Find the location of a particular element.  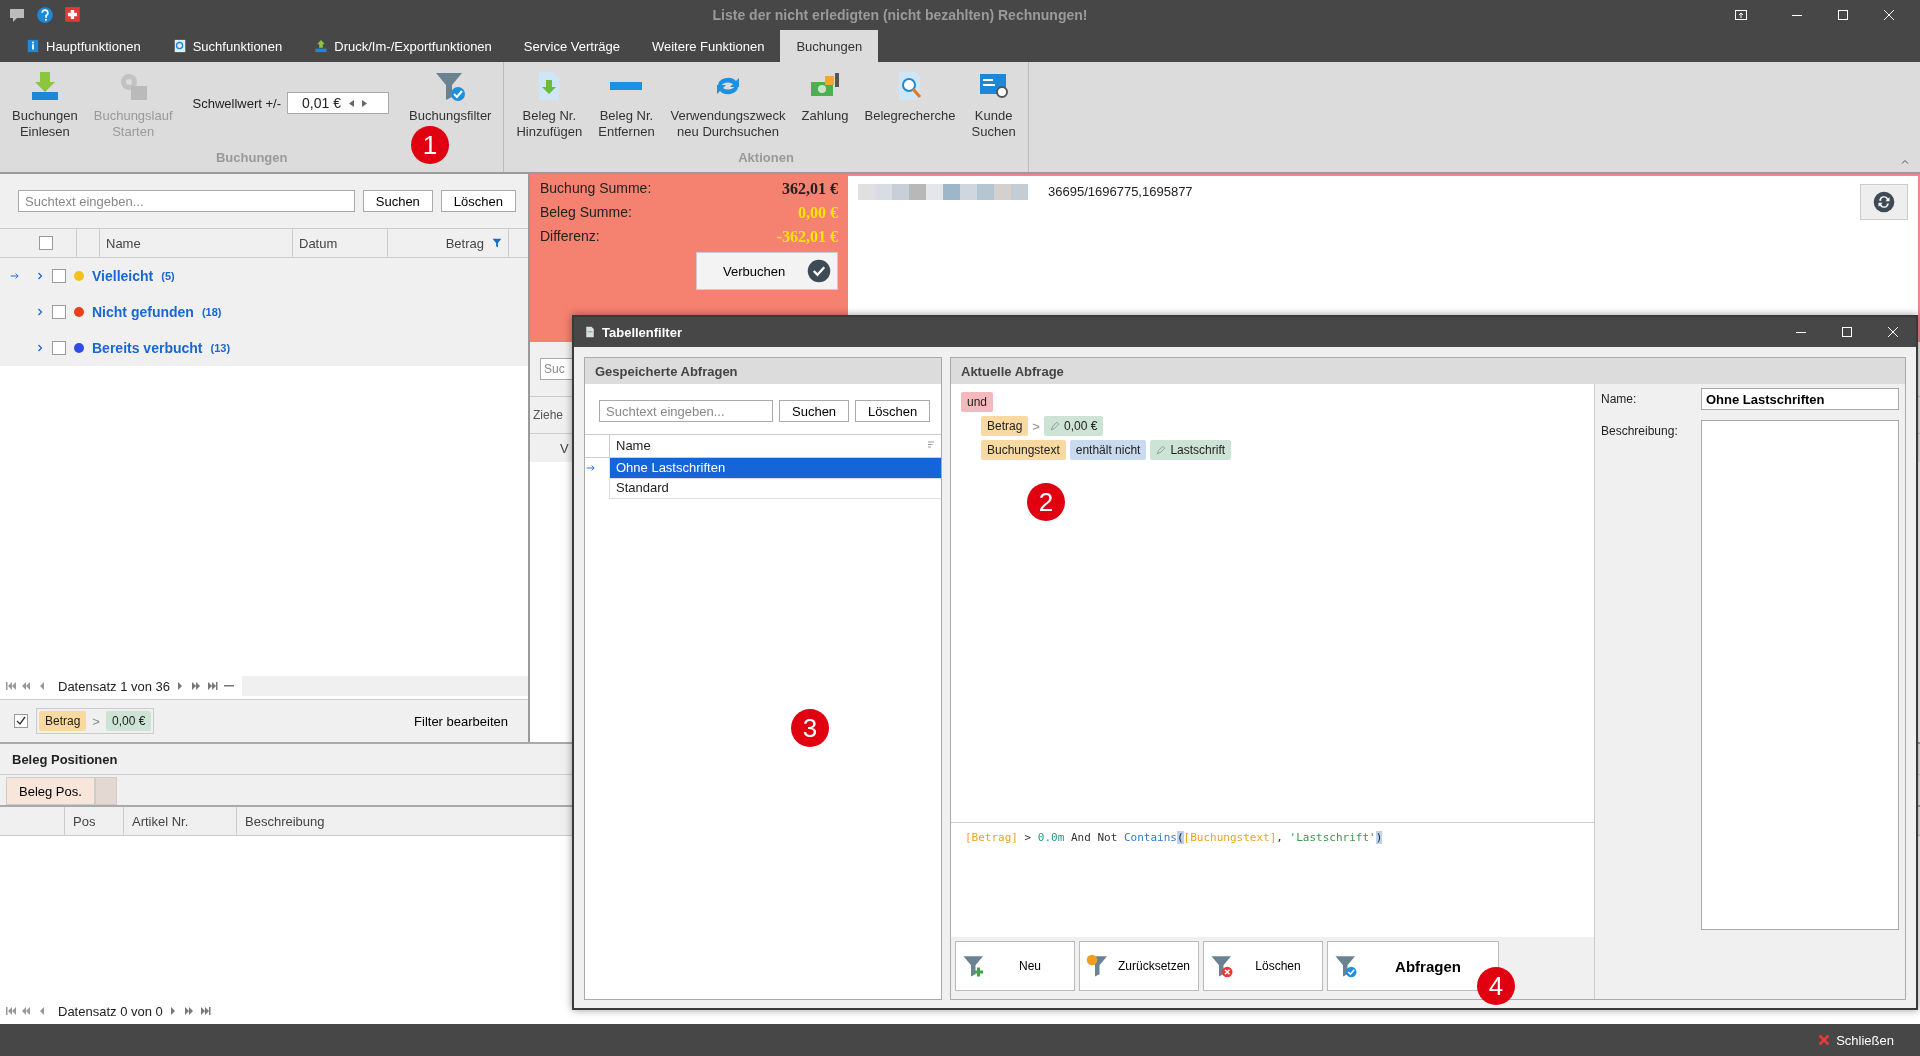

ribbon-button: Kunde Suchen is located at coordinates (993, 105).